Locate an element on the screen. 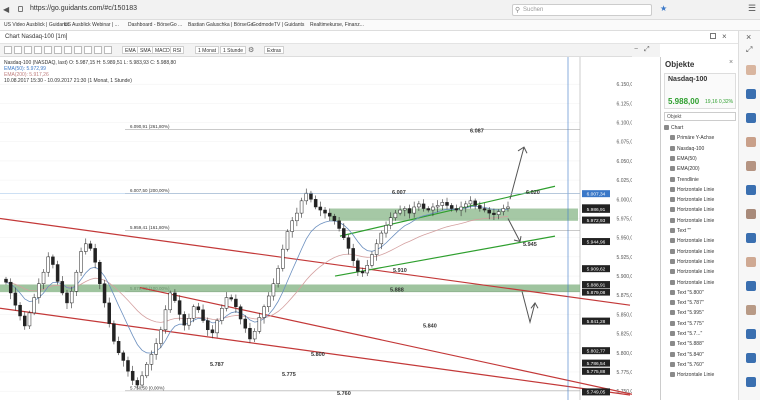 The image size is (760, 400). tree-item: Primäre Y-Achse is located at coordinates (692, 138).